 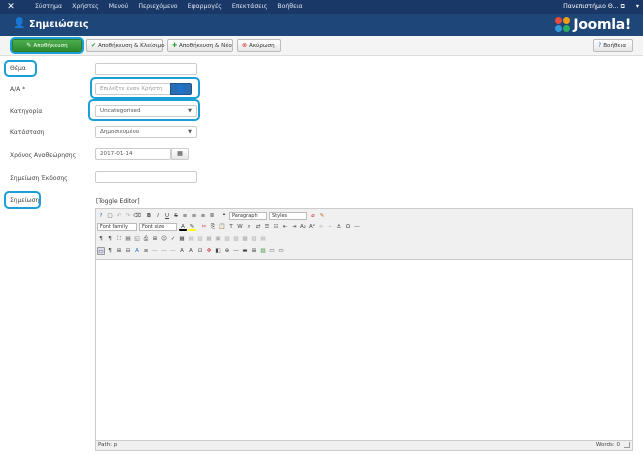 I want to click on outdent-icon: ⇤, so click(x=285, y=227).